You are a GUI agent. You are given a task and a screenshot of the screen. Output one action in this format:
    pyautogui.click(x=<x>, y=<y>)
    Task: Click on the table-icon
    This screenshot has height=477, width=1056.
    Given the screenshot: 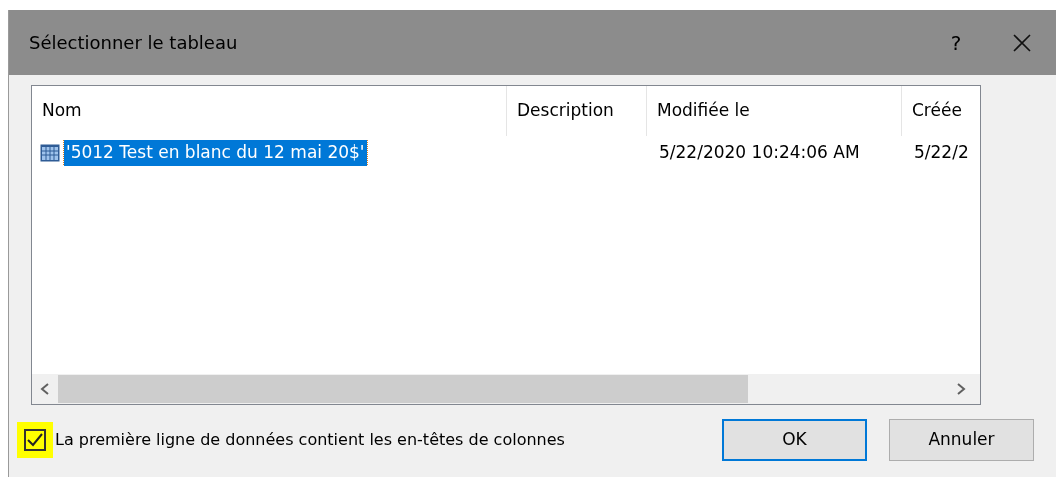 What is the action you would take?
    pyautogui.click(x=50, y=153)
    